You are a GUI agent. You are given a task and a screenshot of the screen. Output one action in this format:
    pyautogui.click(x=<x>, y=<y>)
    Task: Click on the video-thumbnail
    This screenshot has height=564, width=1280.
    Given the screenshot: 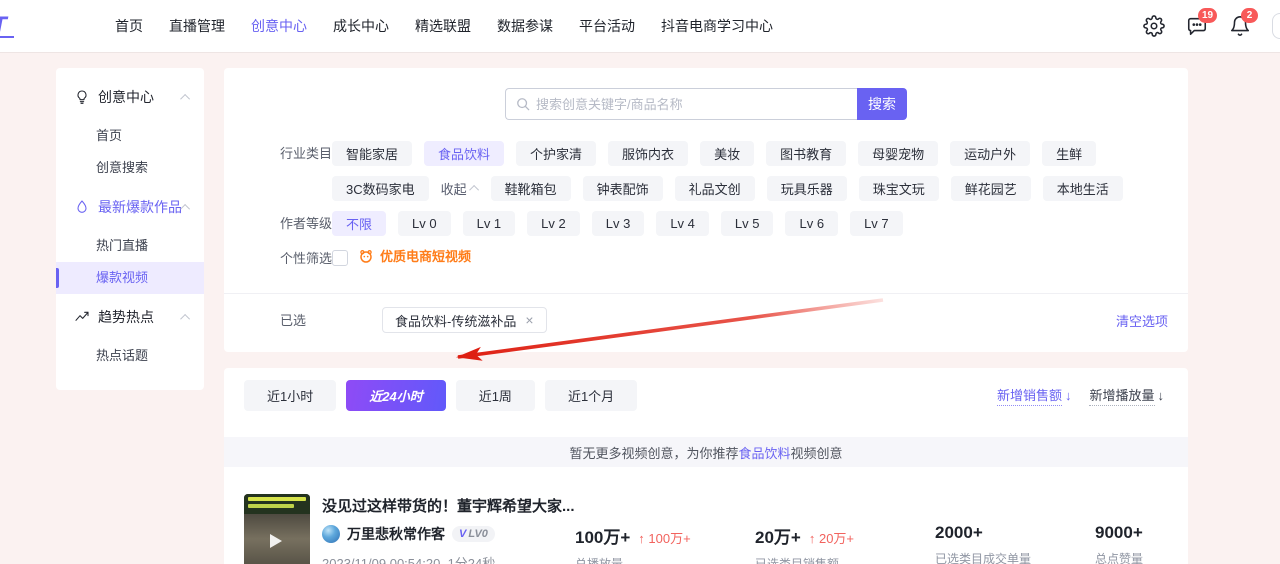 What is the action you would take?
    pyautogui.click(x=277, y=529)
    